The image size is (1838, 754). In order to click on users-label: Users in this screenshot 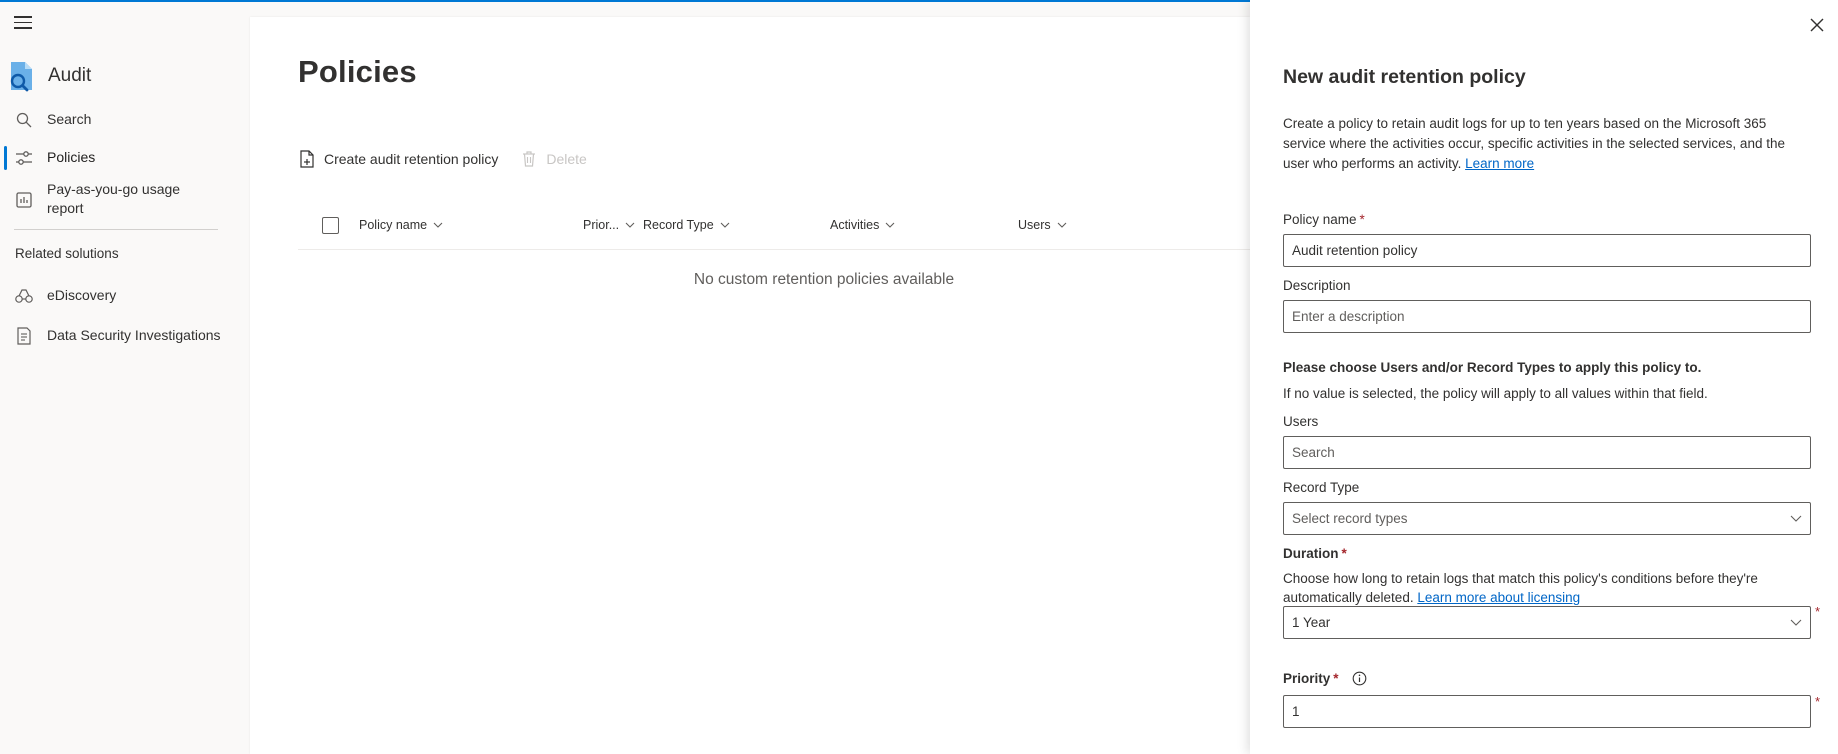, I will do `click(1301, 421)`.